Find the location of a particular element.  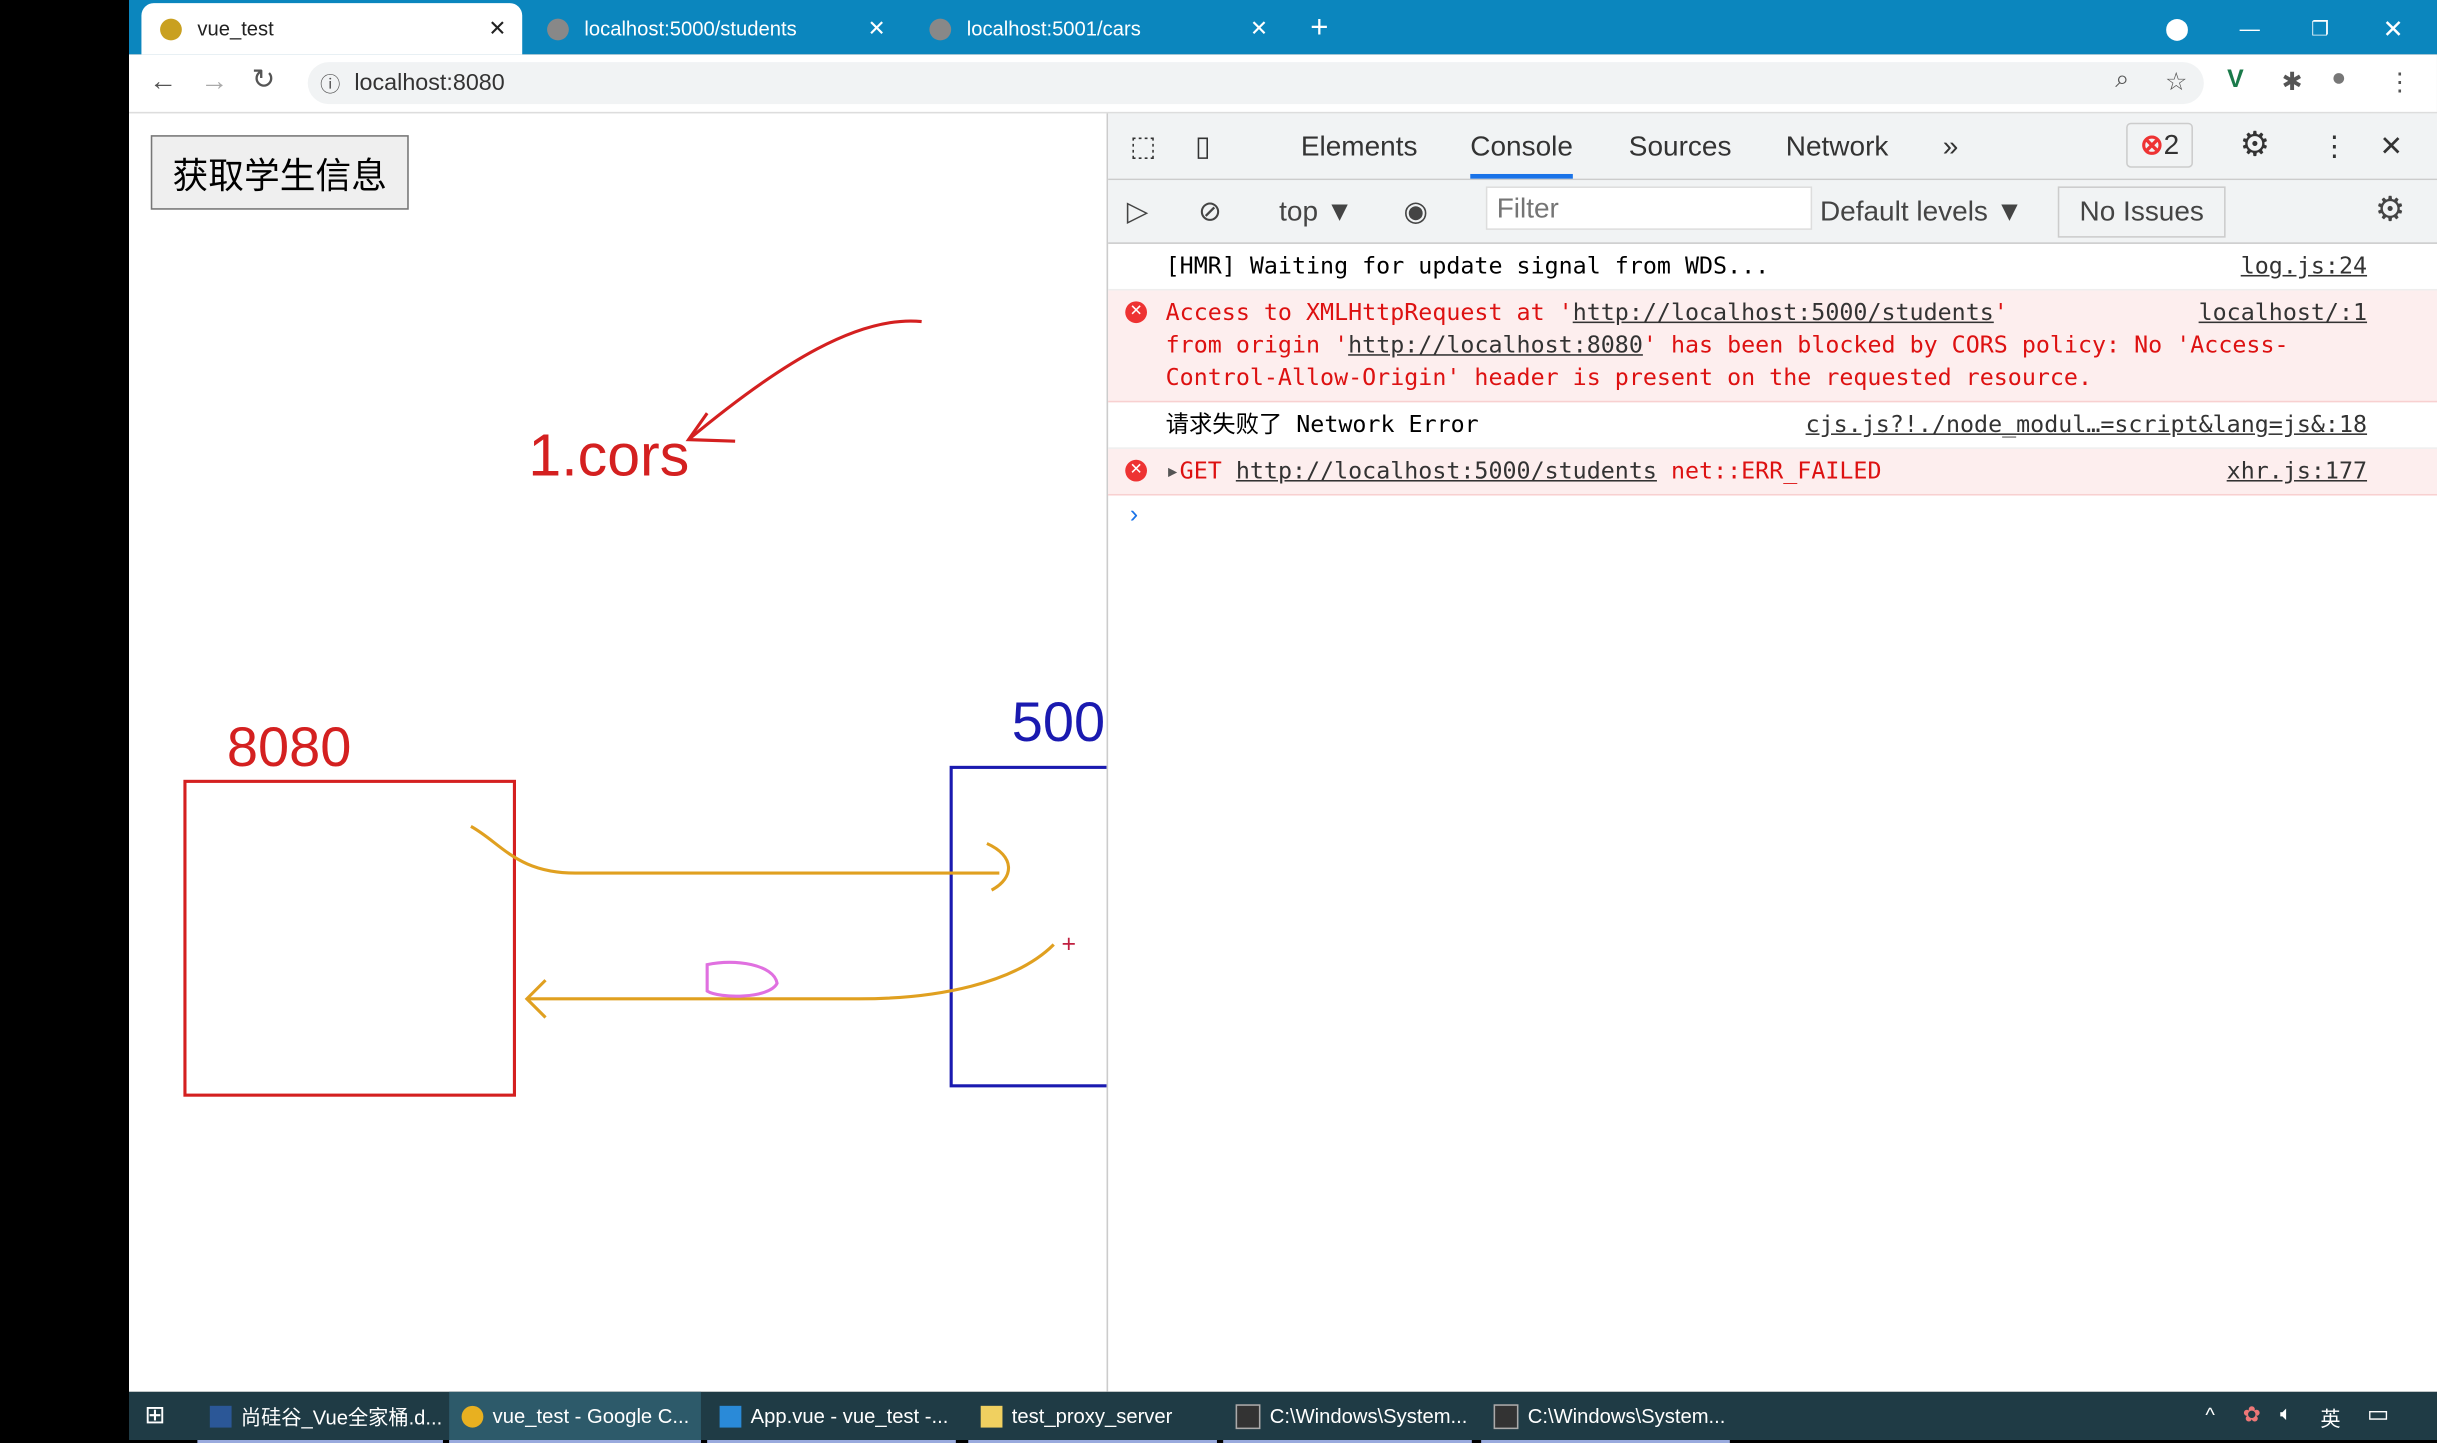

volume-icon: 🔈︎ is located at coordinates (2286, 1413).